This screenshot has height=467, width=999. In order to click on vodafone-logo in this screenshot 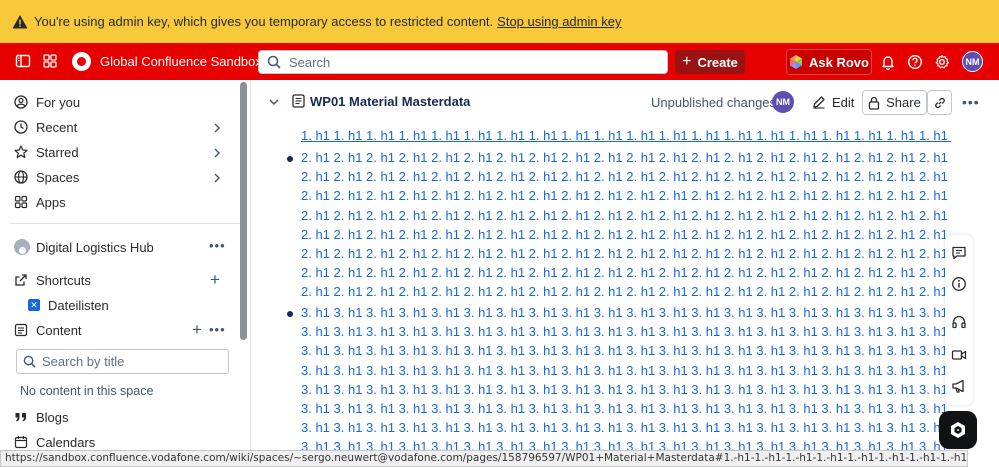, I will do `click(81, 61)`.